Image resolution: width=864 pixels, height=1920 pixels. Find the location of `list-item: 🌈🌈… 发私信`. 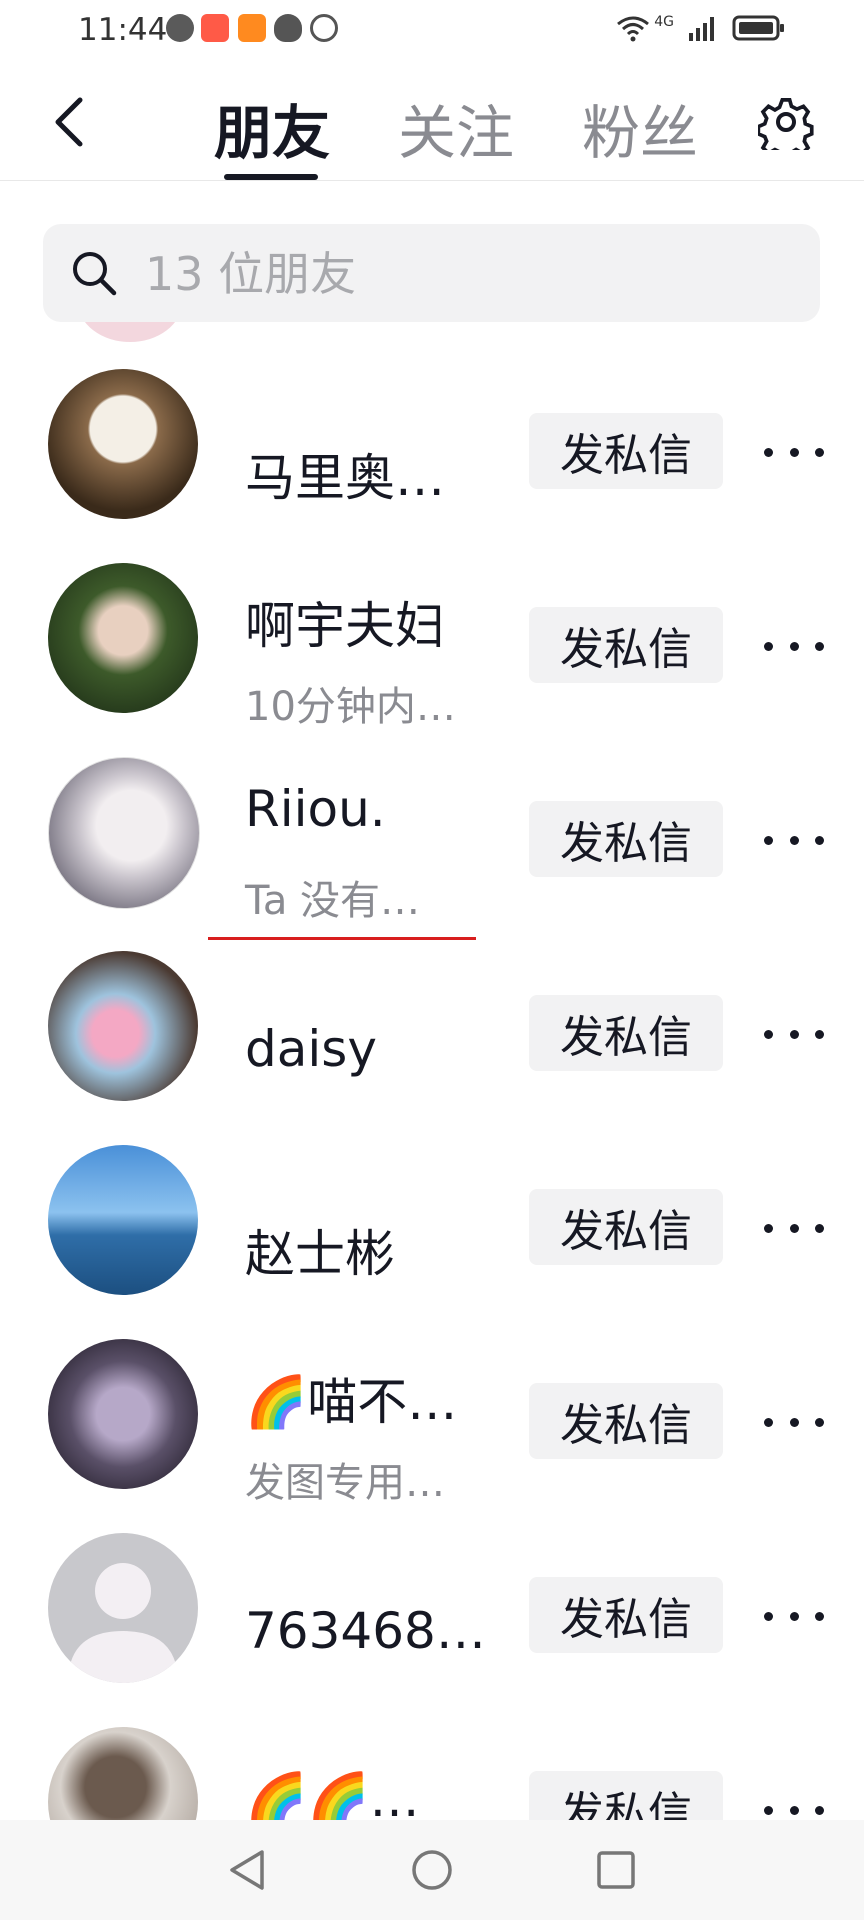

list-item: 🌈🌈… 发私信 is located at coordinates (432, 1750).